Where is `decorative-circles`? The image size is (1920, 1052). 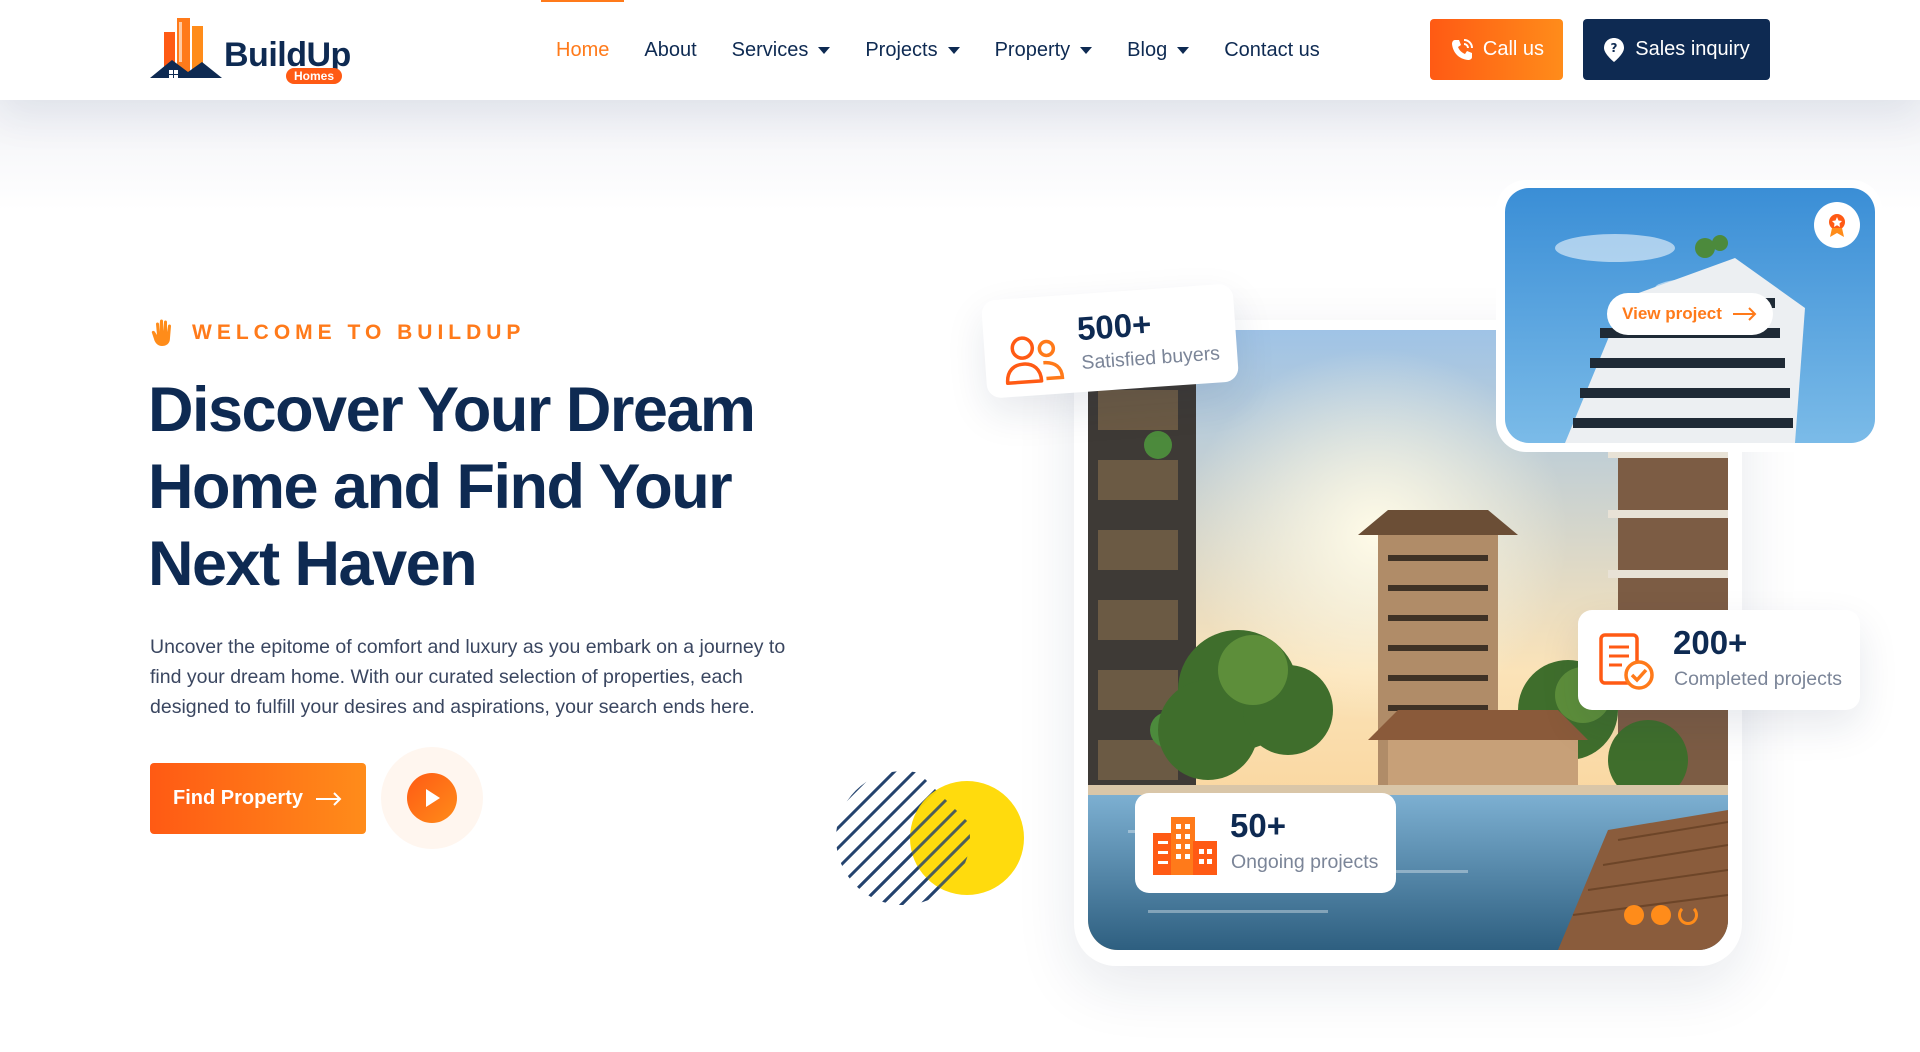
decorative-circles is located at coordinates (930, 838).